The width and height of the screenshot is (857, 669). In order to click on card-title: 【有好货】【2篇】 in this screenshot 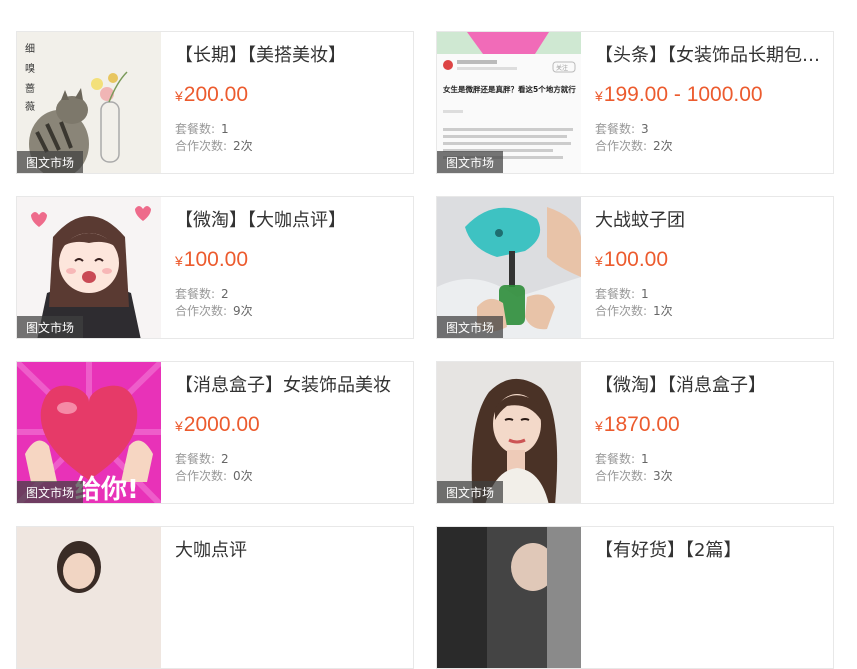, I will do `click(709, 549)`.